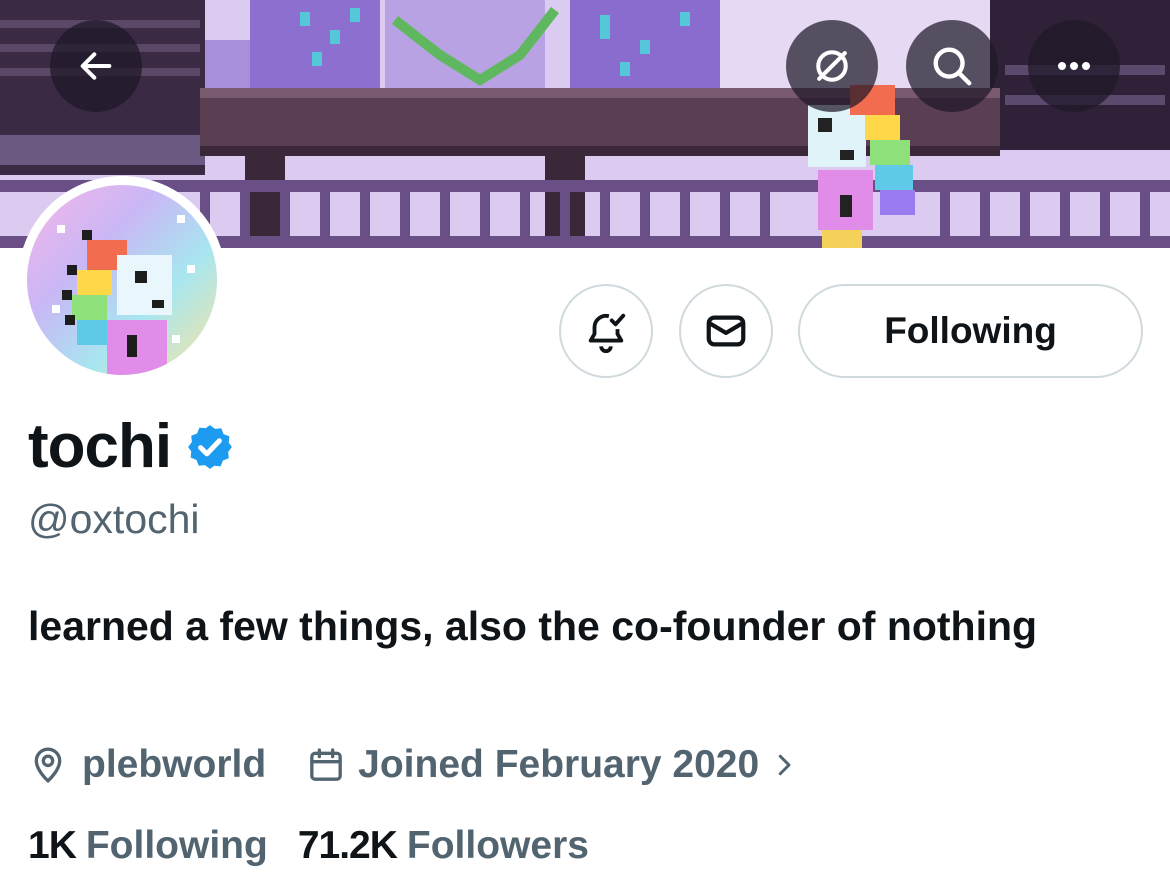  I want to click on bell-check-icon, so click(607, 333).